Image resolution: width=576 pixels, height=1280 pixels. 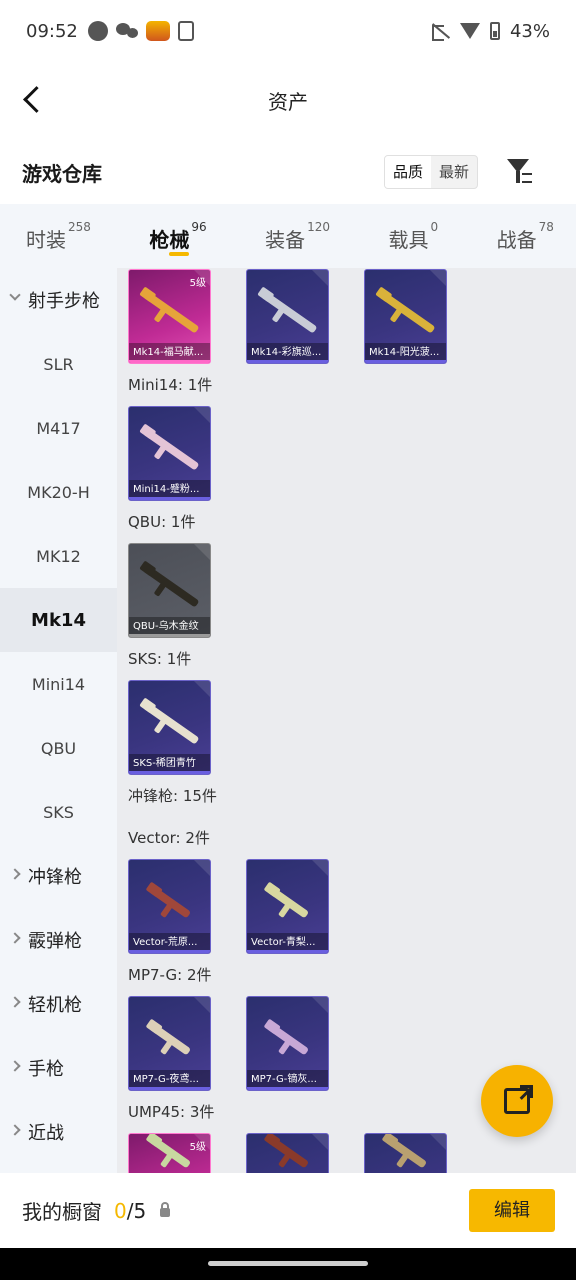 I want to click on share-external-icon, so click(x=518, y=1099).